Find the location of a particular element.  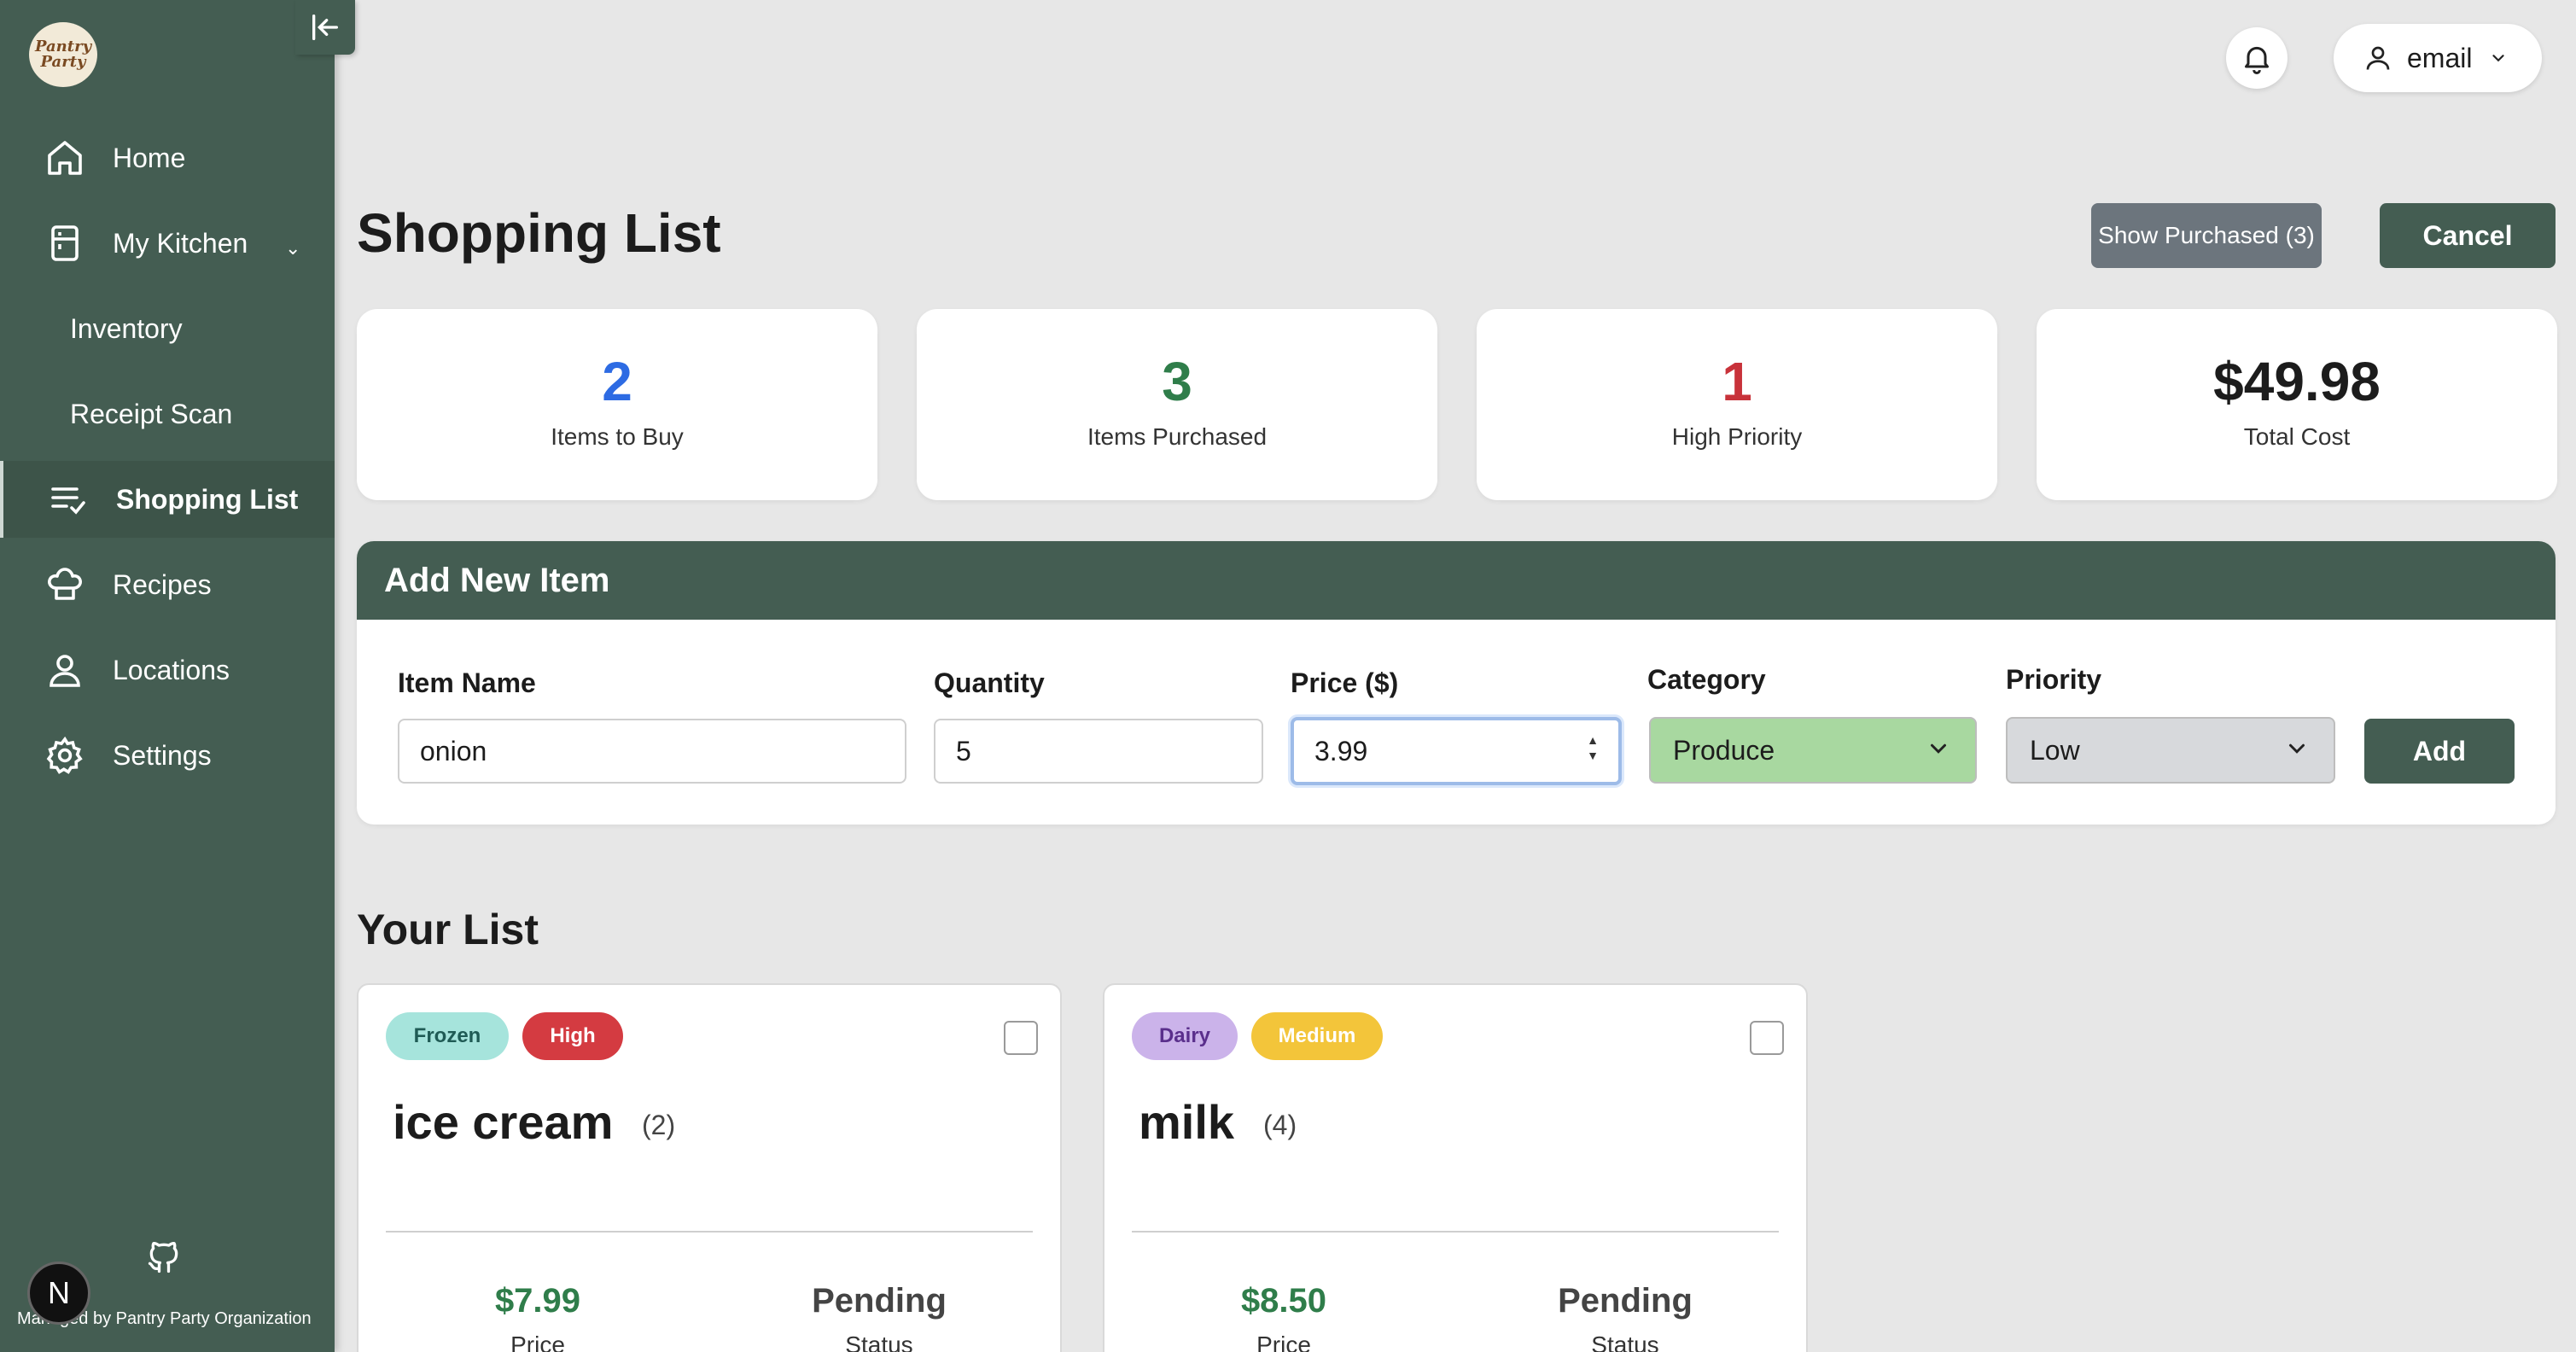

price-input: 3.99 ▲ ▼ is located at coordinates (1456, 751).